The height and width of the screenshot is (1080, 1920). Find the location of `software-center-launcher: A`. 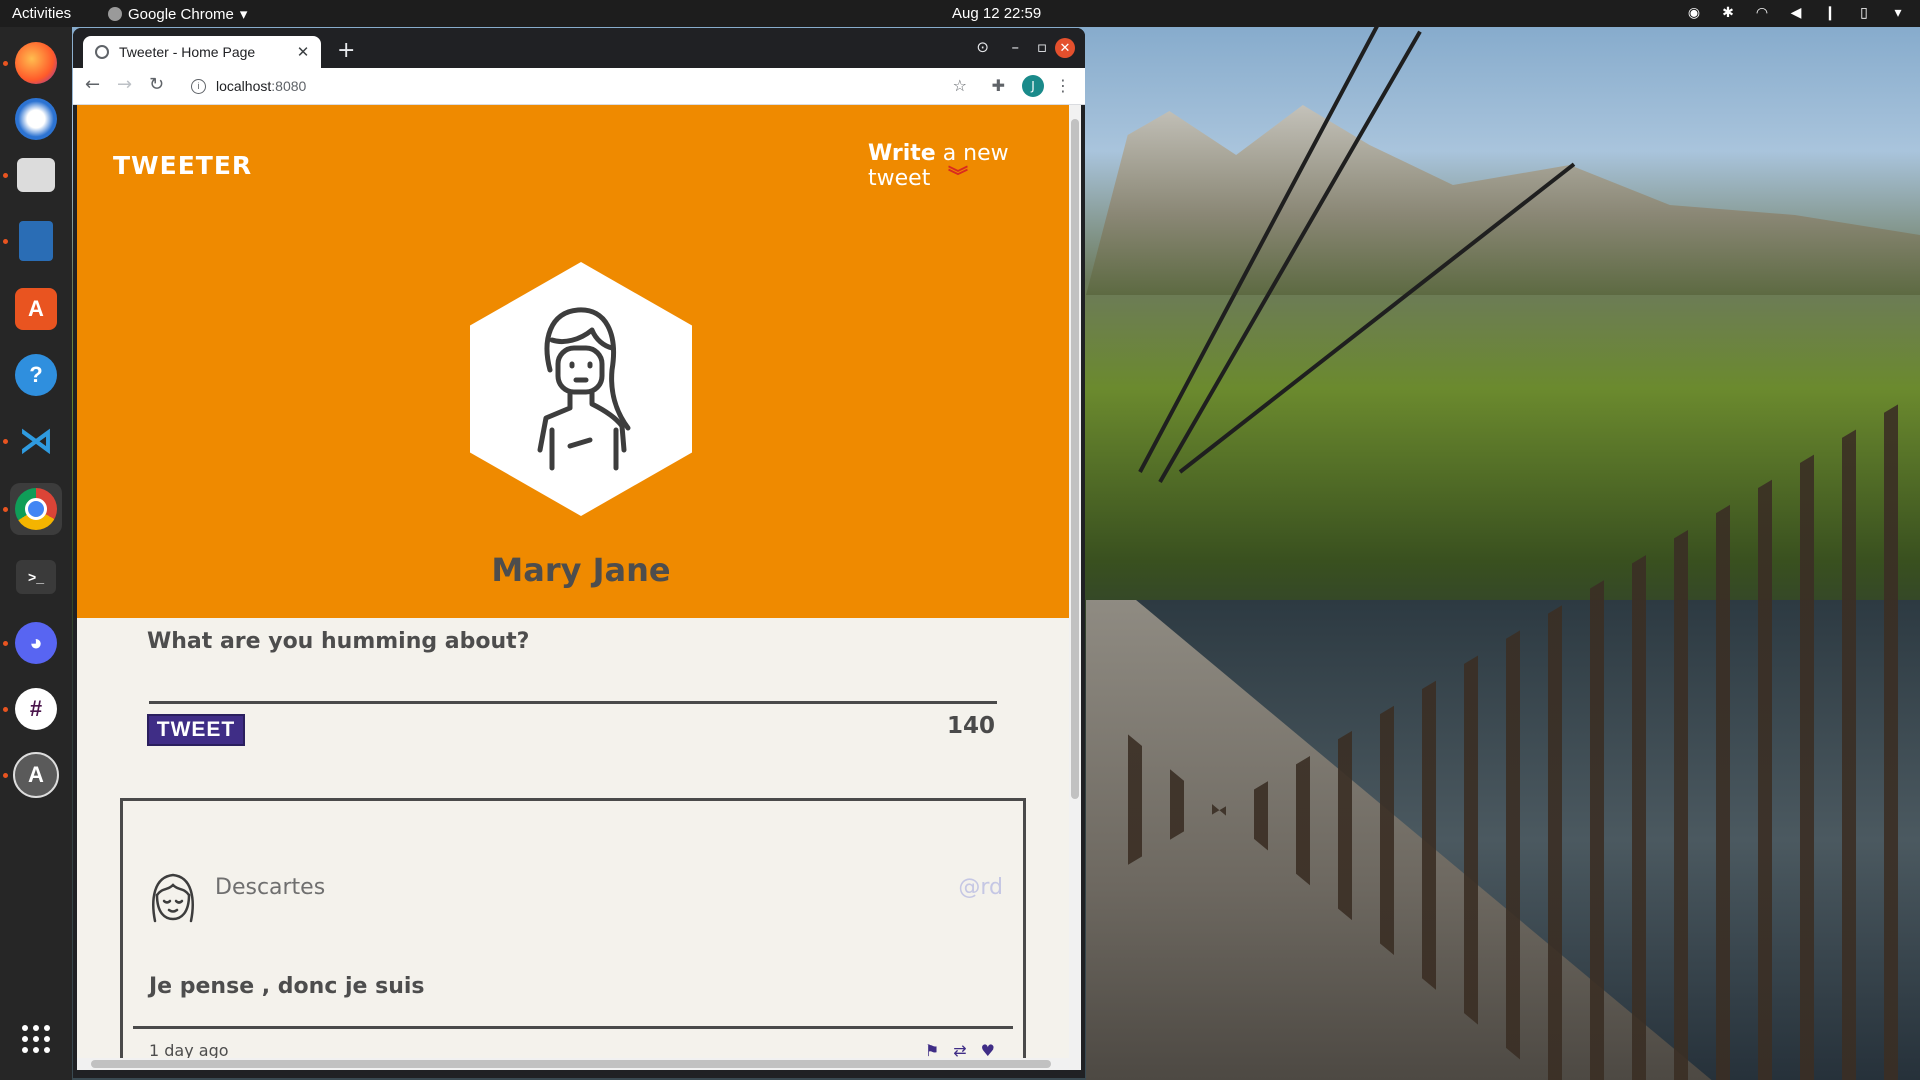

software-center-launcher: A is located at coordinates (36, 309).